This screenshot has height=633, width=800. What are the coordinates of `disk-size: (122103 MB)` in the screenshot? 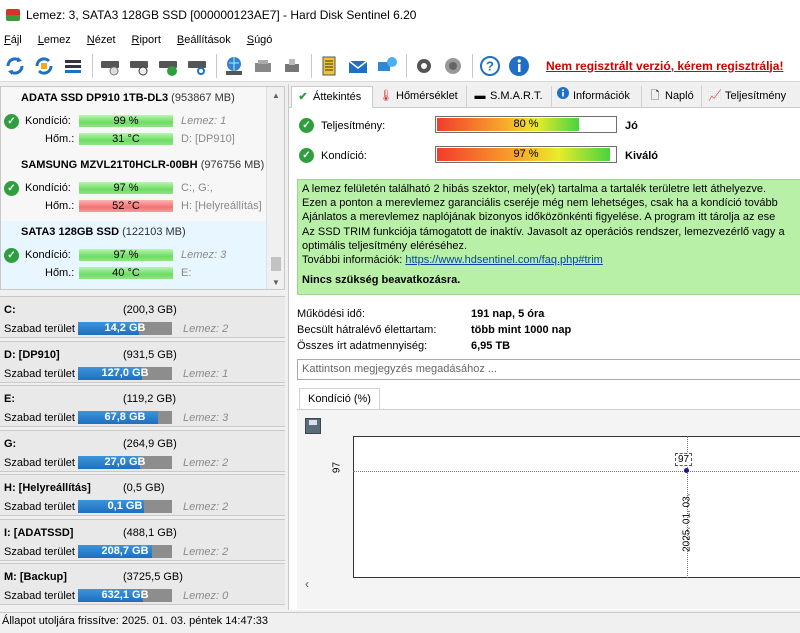 It's located at (154, 232).